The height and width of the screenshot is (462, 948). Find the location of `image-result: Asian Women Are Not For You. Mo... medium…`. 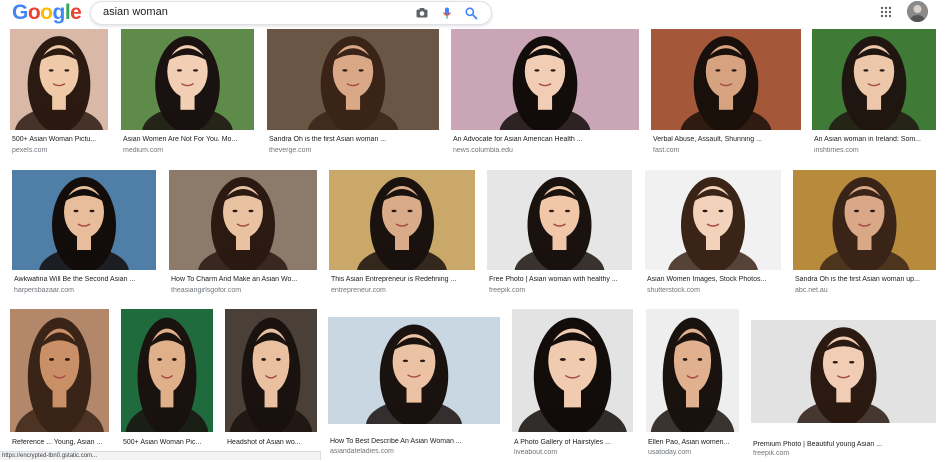

image-result: Asian Women Are Not For You. Mo... medium… is located at coordinates (187, 94).